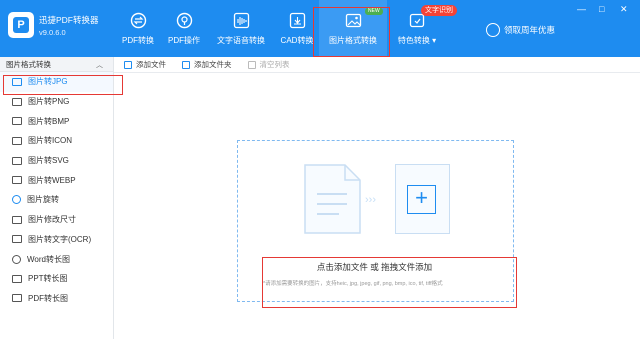 This screenshot has height=339, width=640. I want to click on sidebar-item-ocr: 图片转文字(OCR), so click(56, 240).